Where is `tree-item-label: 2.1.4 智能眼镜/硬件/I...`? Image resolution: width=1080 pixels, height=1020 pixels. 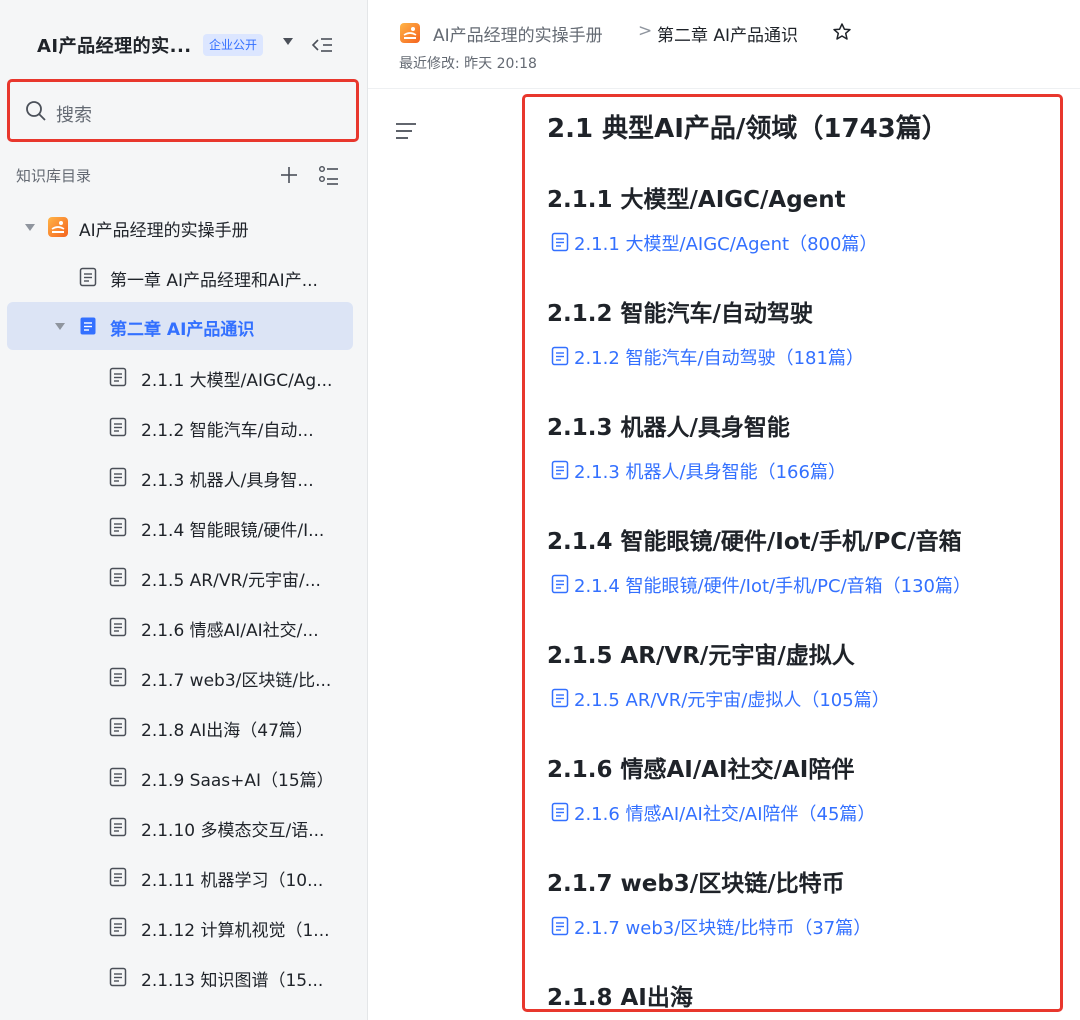 tree-item-label: 2.1.4 智能眼镜/硬件/I... is located at coordinates (233, 531).